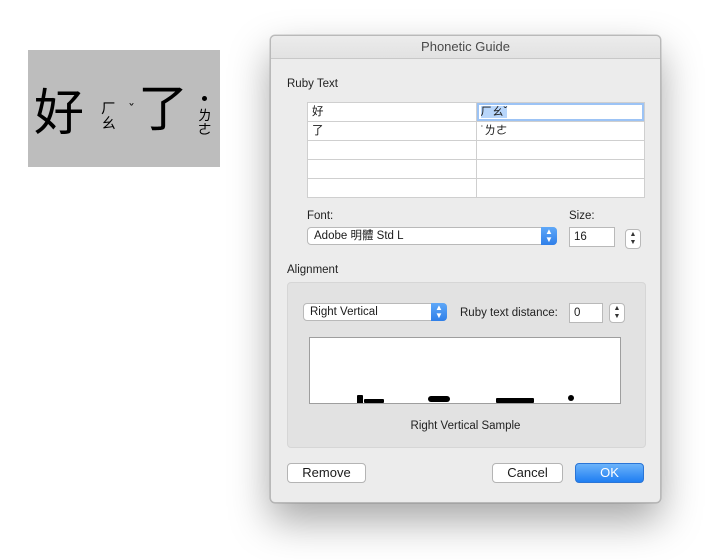 This screenshot has height=560, width=713. What do you see at coordinates (494, 112) in the screenshot?
I see `selected-ruby-text: ㄏㄠˇ` at bounding box center [494, 112].